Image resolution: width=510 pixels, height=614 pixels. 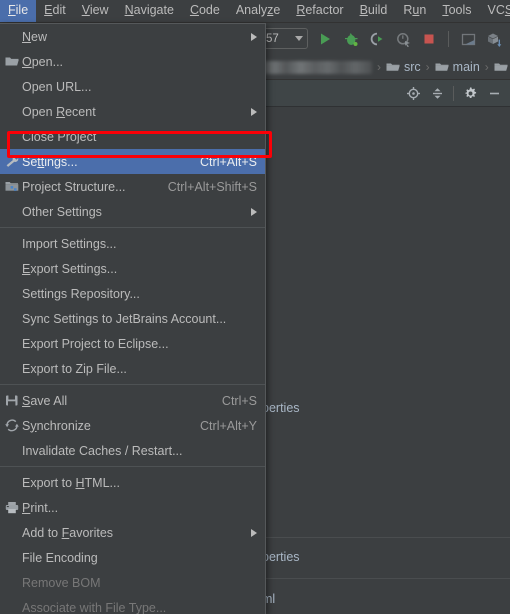 What do you see at coordinates (456, 11) in the screenshot?
I see `menubar-item-tools: Tools` at bounding box center [456, 11].